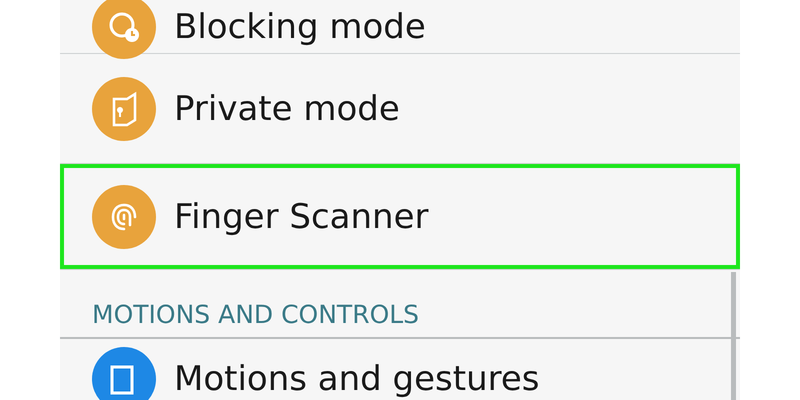 The image size is (800, 400). What do you see at coordinates (256, 314) in the screenshot?
I see `section-header: MOTIONS AND CONTROLS` at bounding box center [256, 314].